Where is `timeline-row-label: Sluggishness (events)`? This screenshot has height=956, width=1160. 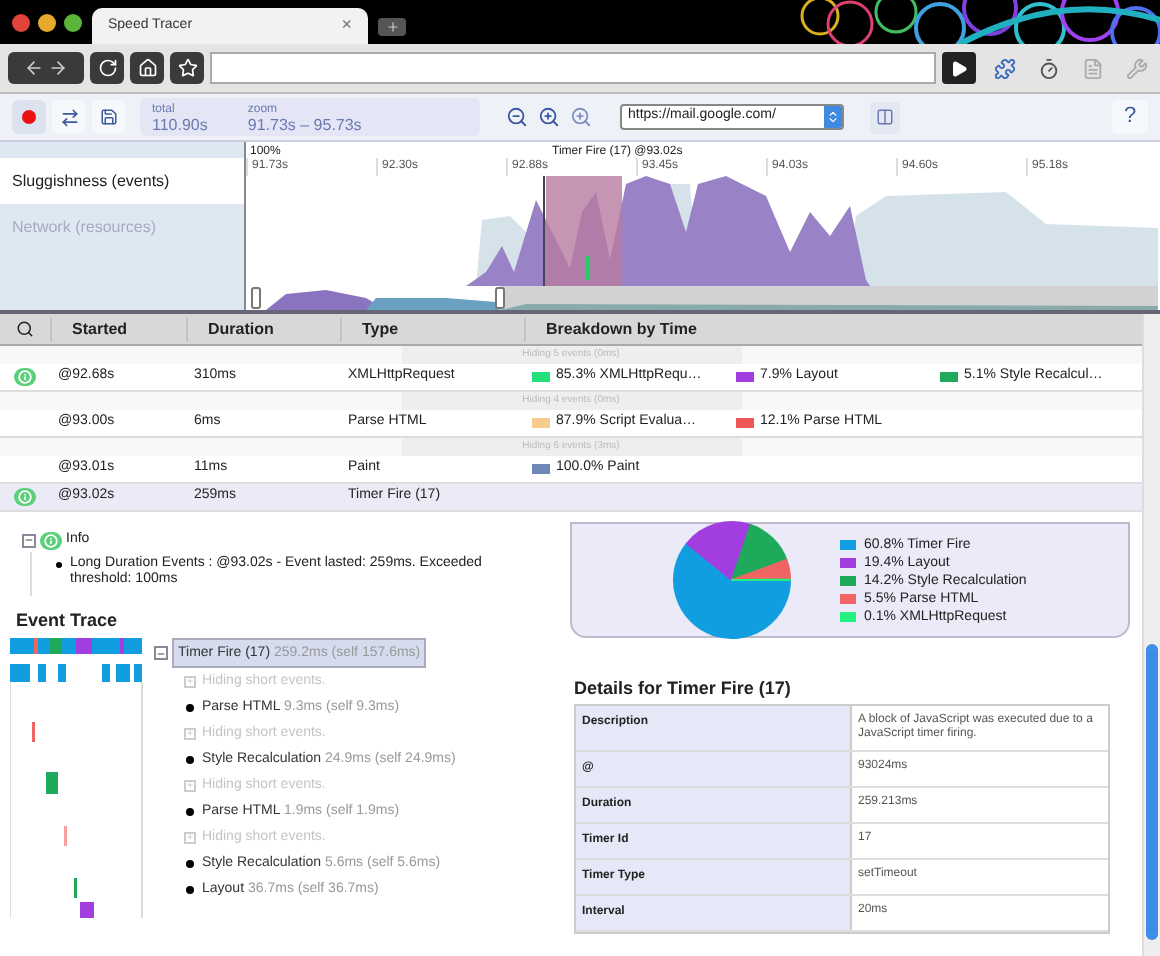
timeline-row-label: Sluggishness (events) is located at coordinates (122, 181).